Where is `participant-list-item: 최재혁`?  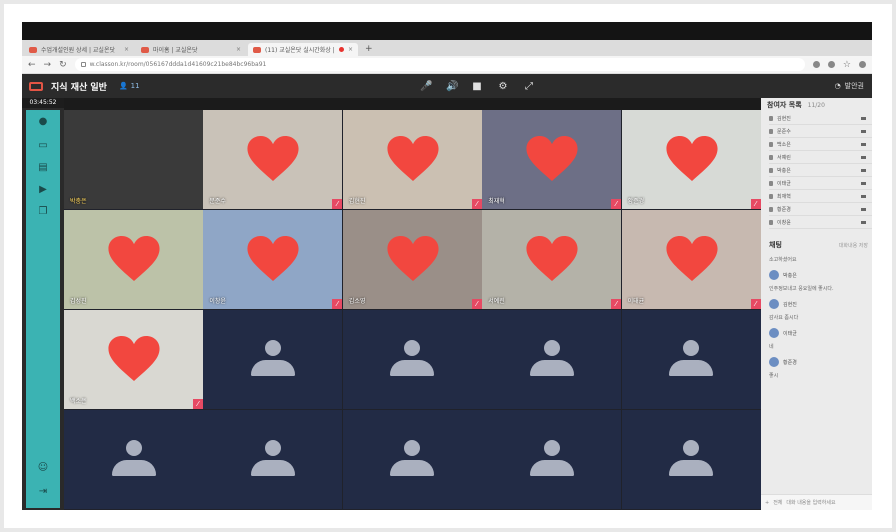 participant-list-item: 최재혁 is located at coordinates (820, 196).